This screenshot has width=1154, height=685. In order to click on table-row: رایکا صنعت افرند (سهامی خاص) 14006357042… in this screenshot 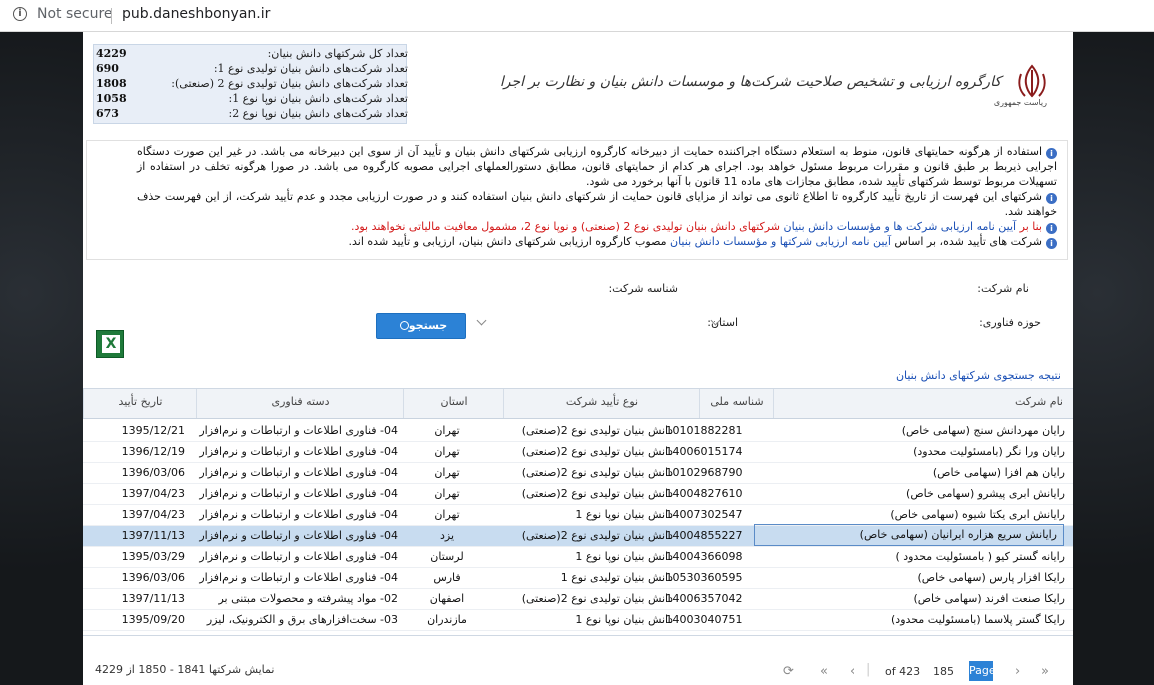, I will do `click(578, 599)`.